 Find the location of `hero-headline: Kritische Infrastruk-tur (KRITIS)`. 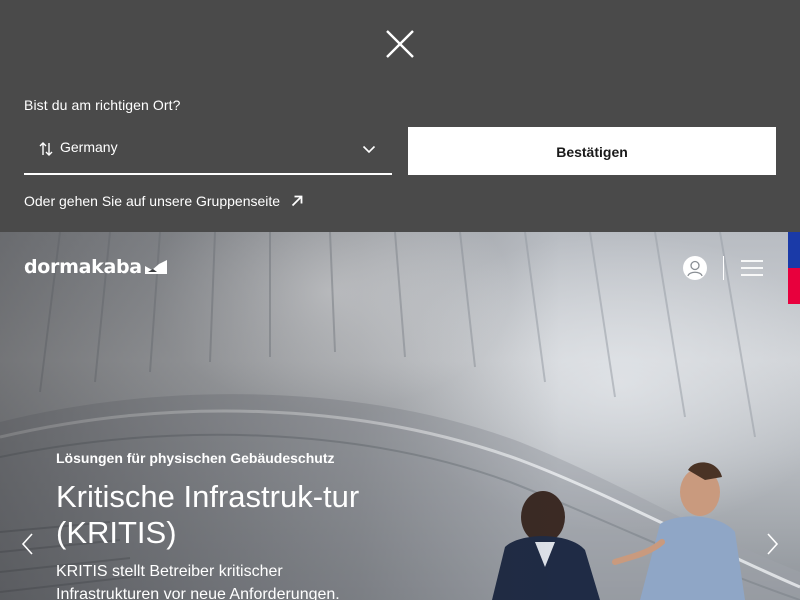

hero-headline: Kritische Infrastruk-tur (KRITIS) is located at coordinates (208, 514).